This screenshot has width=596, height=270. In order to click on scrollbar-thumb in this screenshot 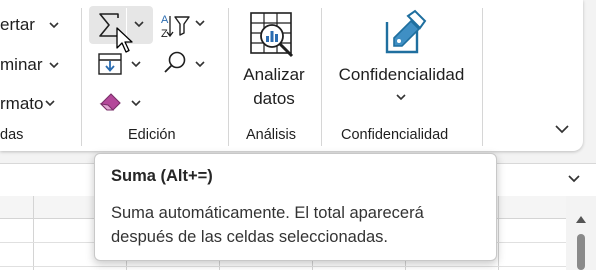, I will do `click(581, 252)`.